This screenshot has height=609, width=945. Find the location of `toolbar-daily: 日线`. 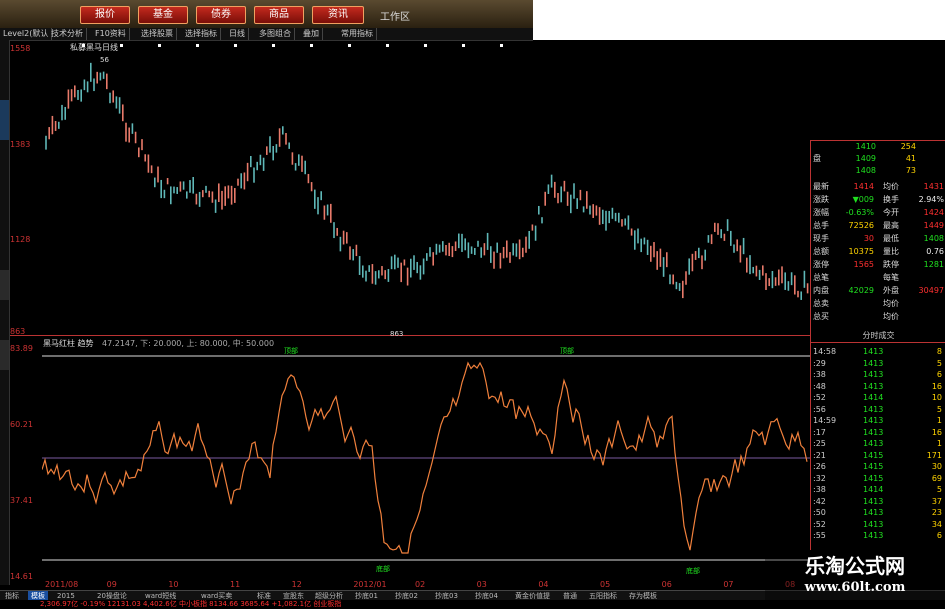

toolbar-daily: 日线 is located at coordinates (237, 34).